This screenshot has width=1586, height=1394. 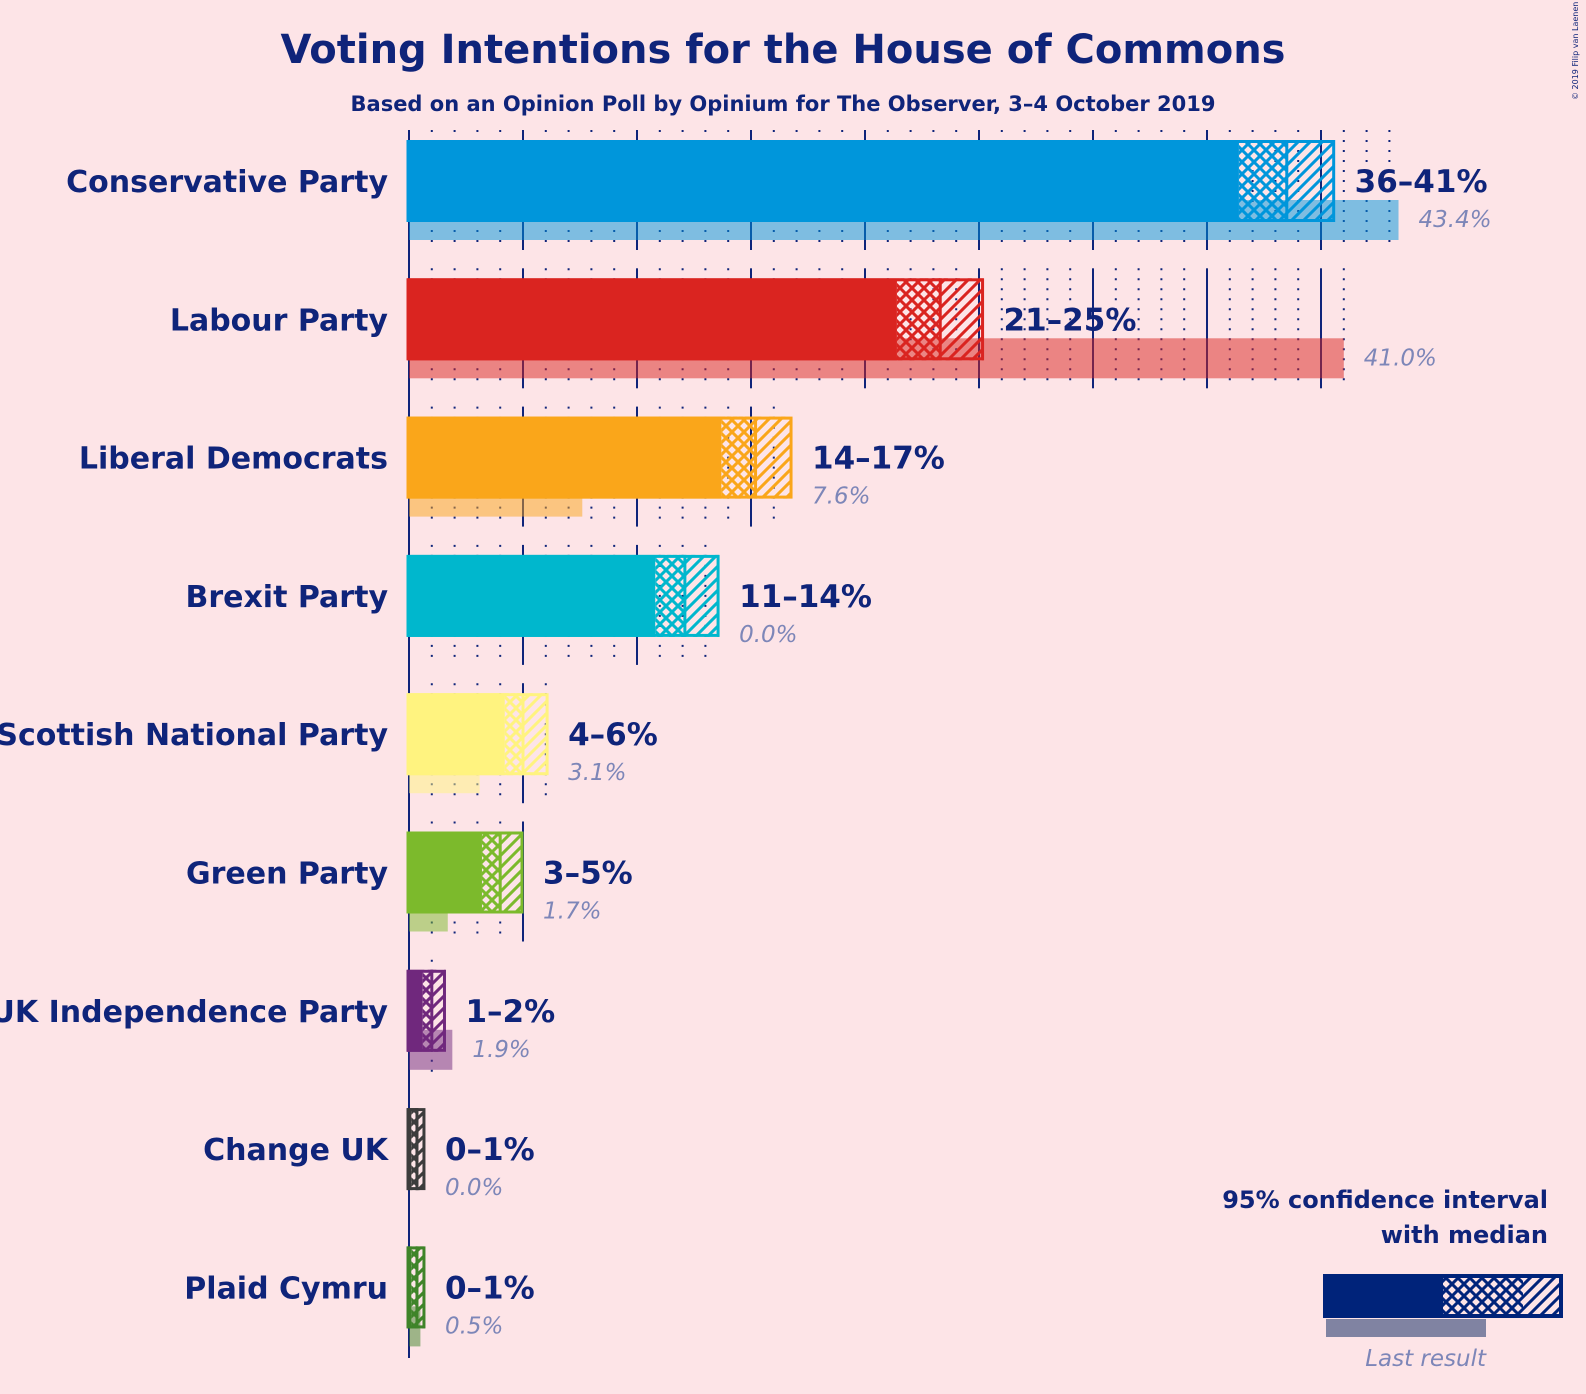 I want to click on party-row: Green Party 3–5% 1.7%, so click(x=409, y=881).